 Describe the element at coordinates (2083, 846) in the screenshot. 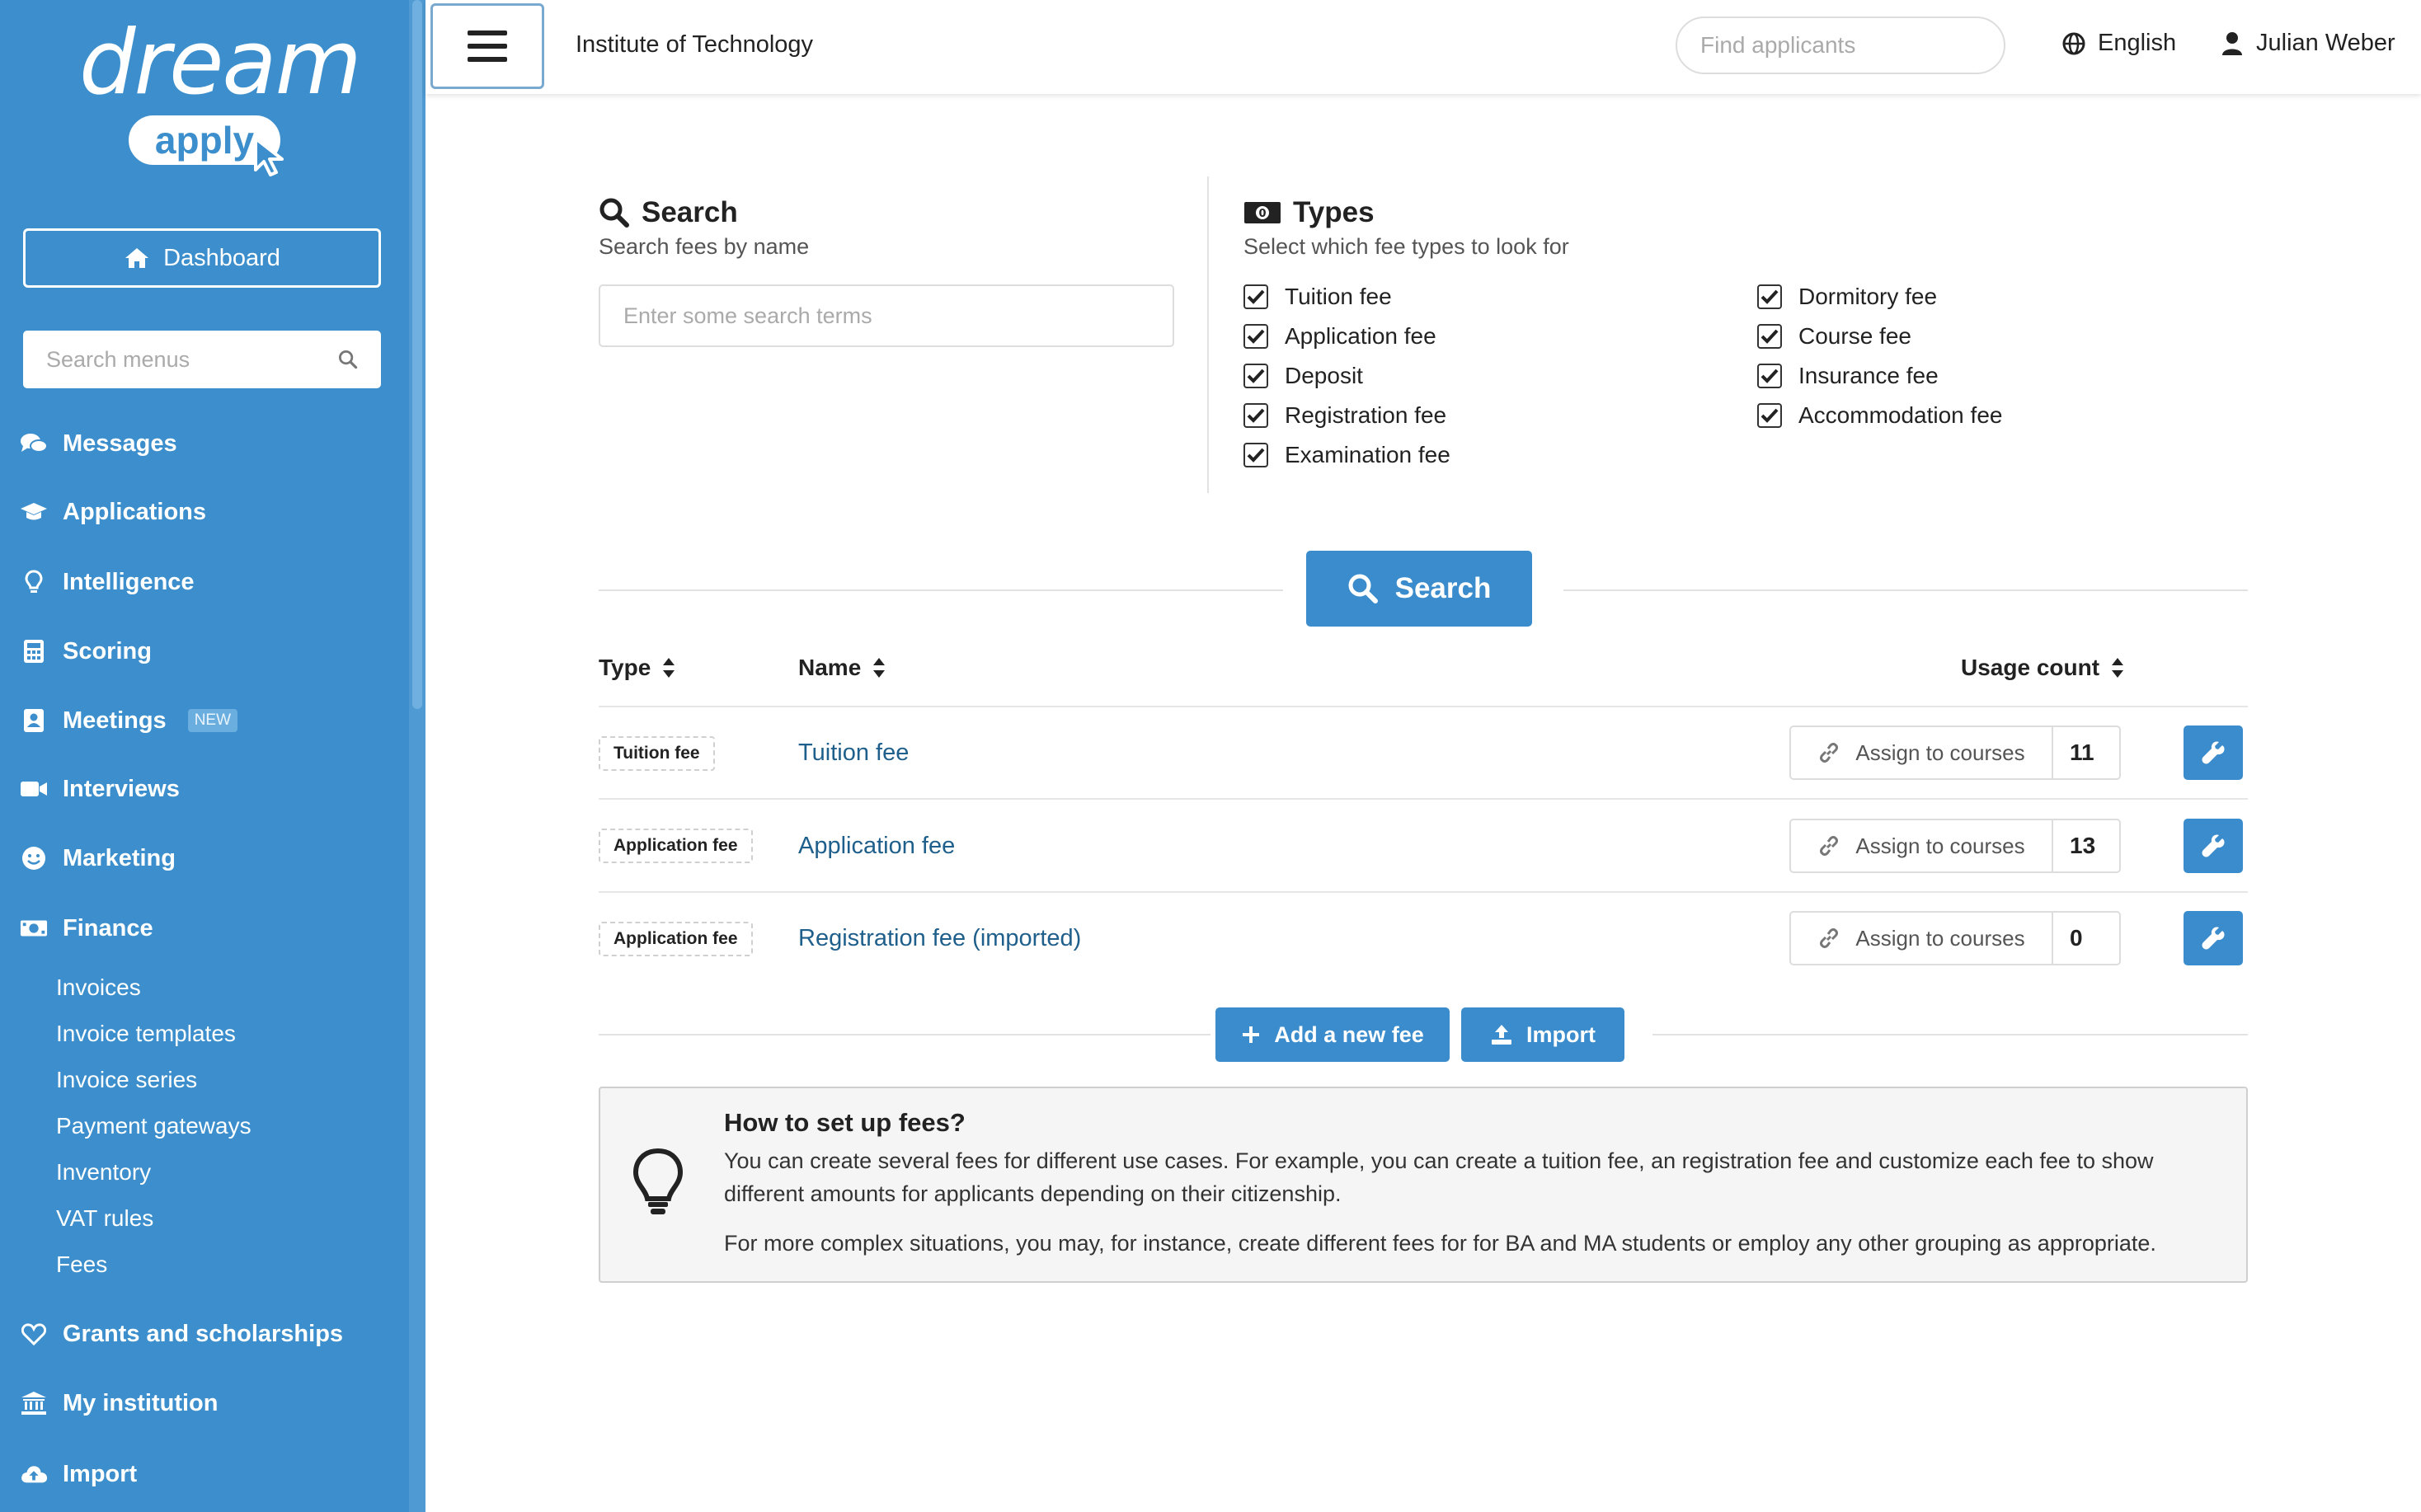

I see `usage-count: 13` at that location.